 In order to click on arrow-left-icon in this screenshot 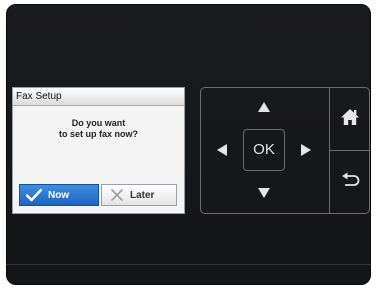, I will do `click(222, 150)`.